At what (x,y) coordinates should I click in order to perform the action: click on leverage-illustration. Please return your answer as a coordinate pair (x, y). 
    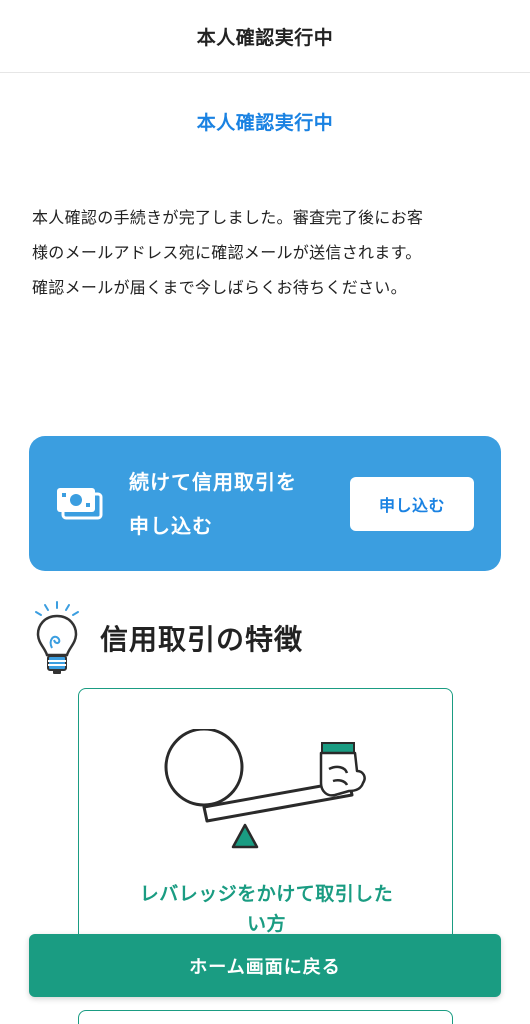
    Looking at the image, I should click on (269, 793).